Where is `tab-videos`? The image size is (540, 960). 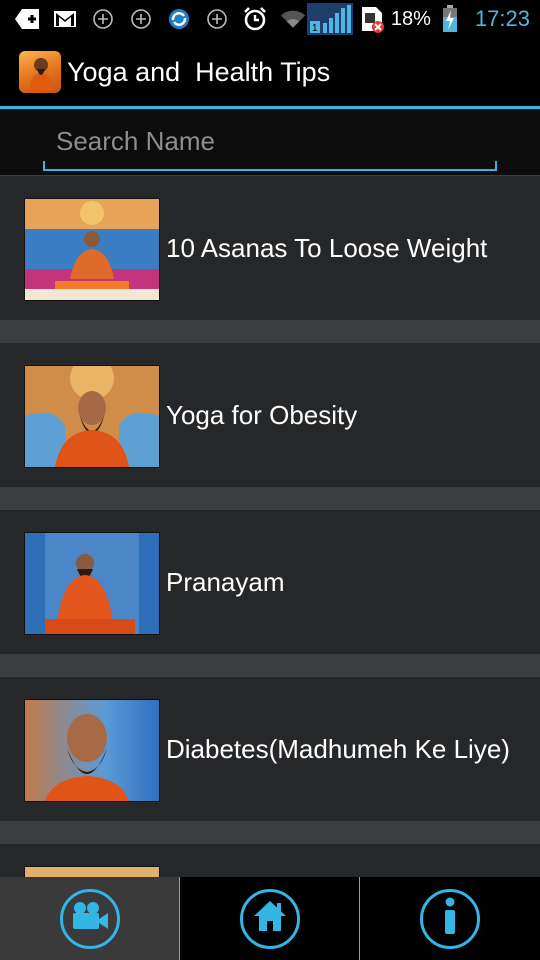
tab-videos is located at coordinates (90, 918).